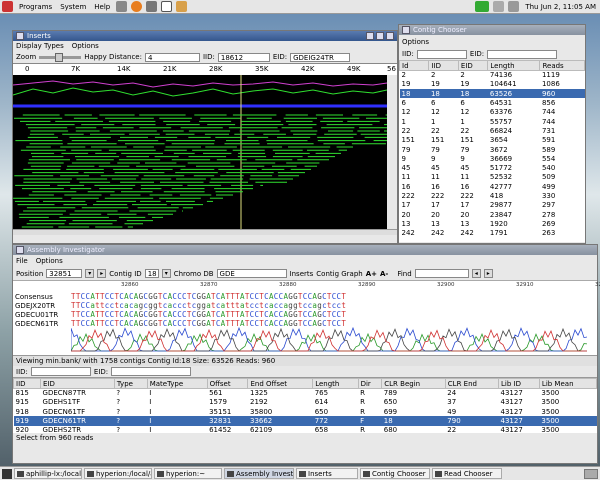 This screenshot has width=600, height=480. I want to click on column-header-clr-begin: CLR Begin, so click(413, 383).